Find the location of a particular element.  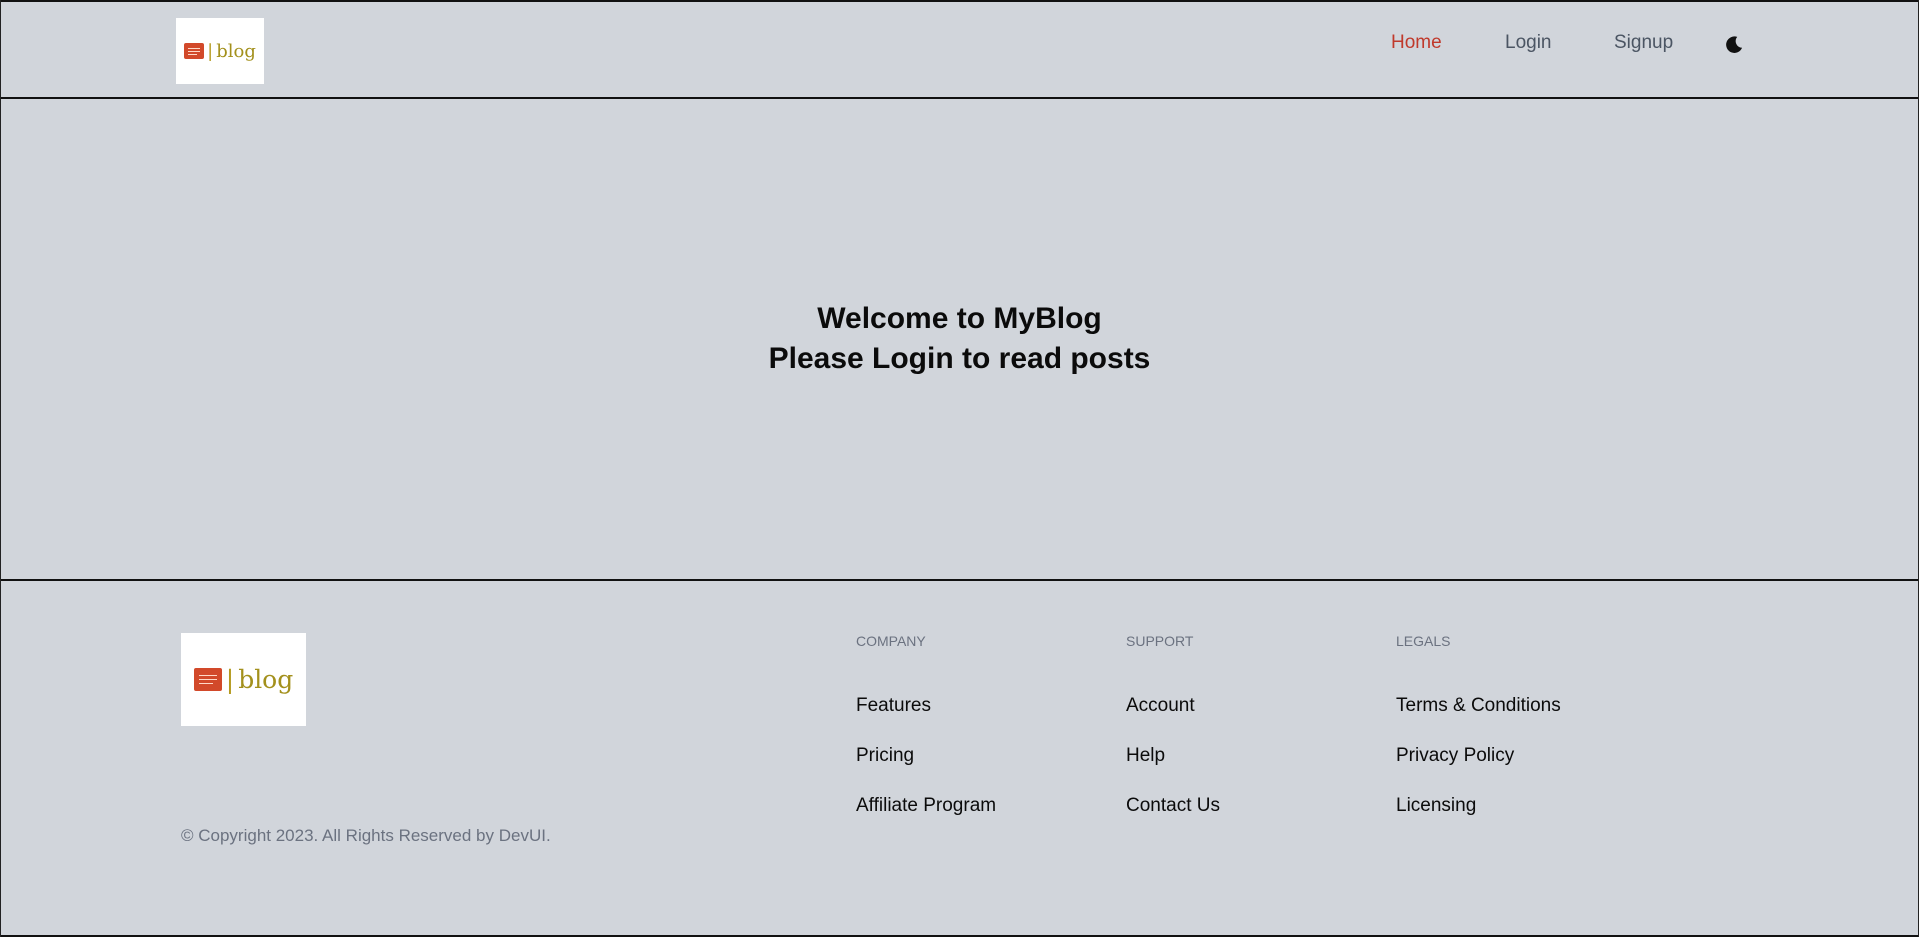

footer-logo: | blog is located at coordinates (243, 679).